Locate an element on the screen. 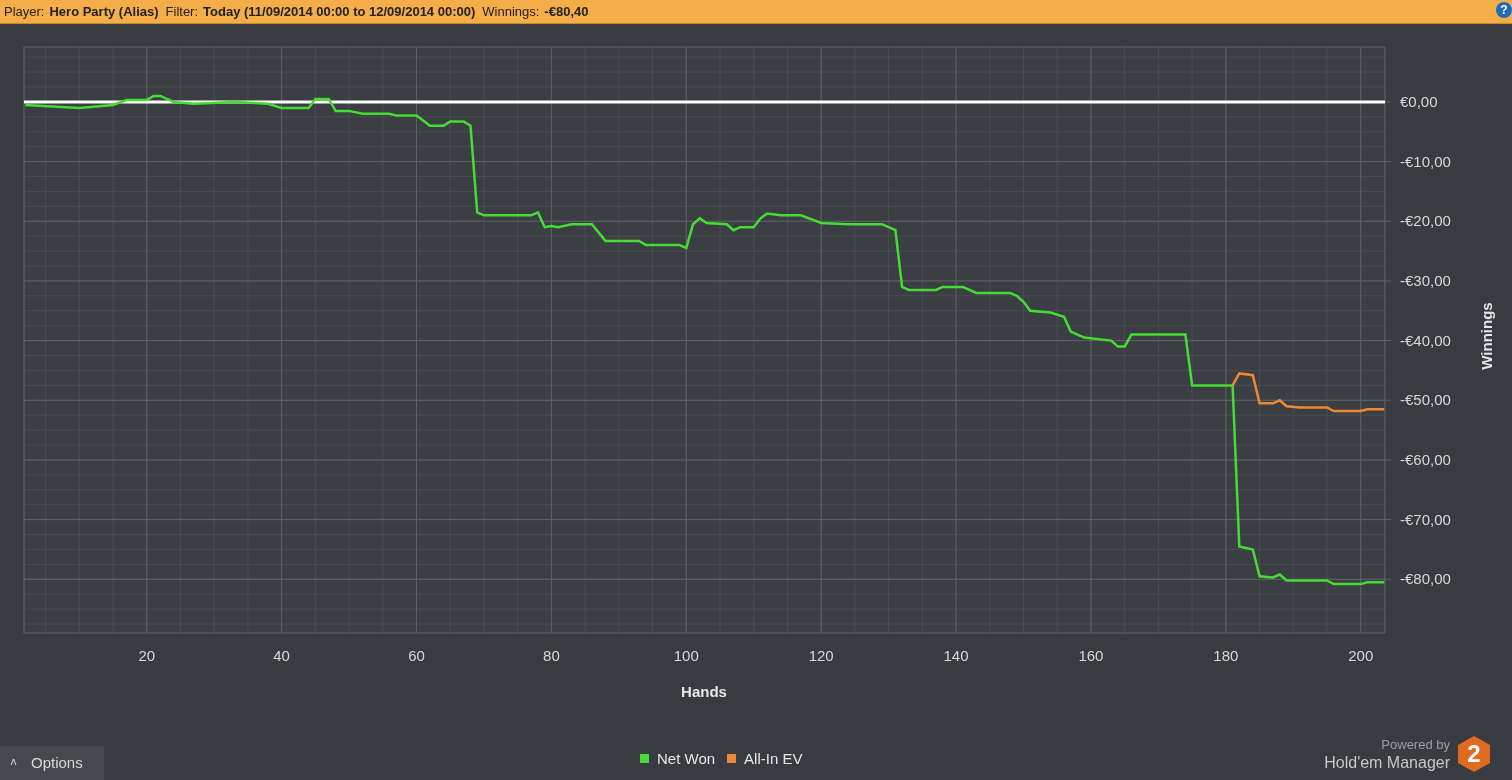  player-label: Player: is located at coordinates (24, 11).